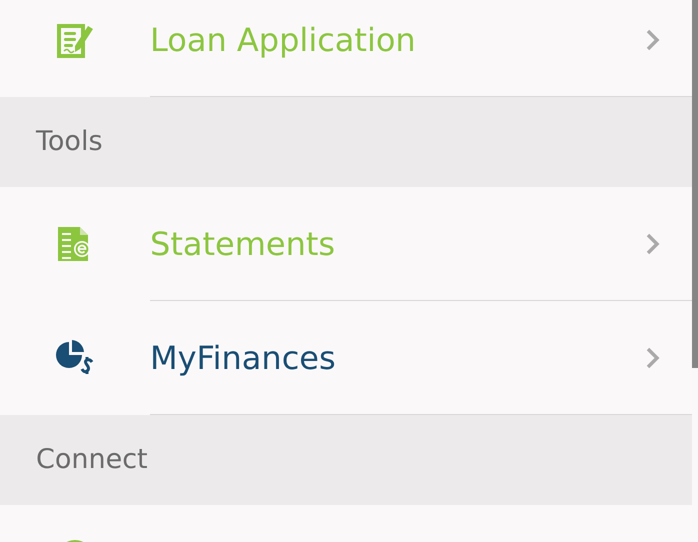 The image size is (698, 542). I want to click on scrollbar-thumb, so click(695, 184).